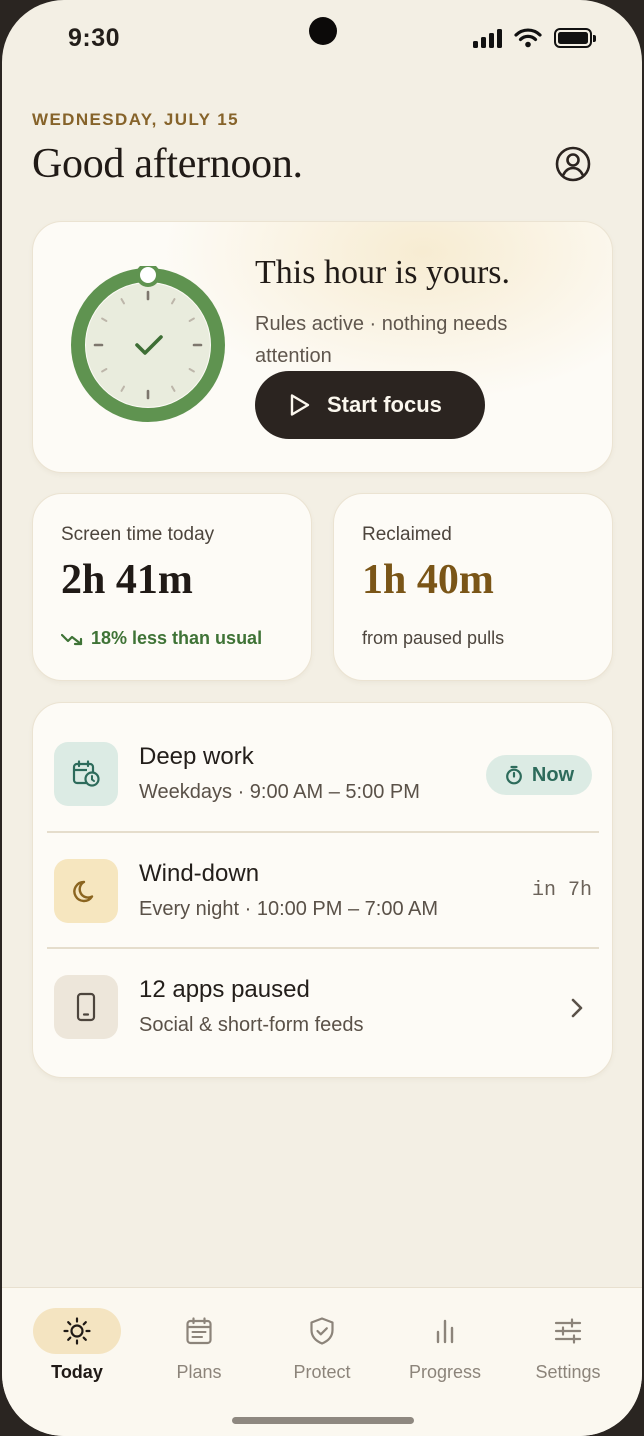 The height and width of the screenshot is (1436, 644). Describe the element at coordinates (77, 1348) in the screenshot. I see `tab-today: Today` at that location.